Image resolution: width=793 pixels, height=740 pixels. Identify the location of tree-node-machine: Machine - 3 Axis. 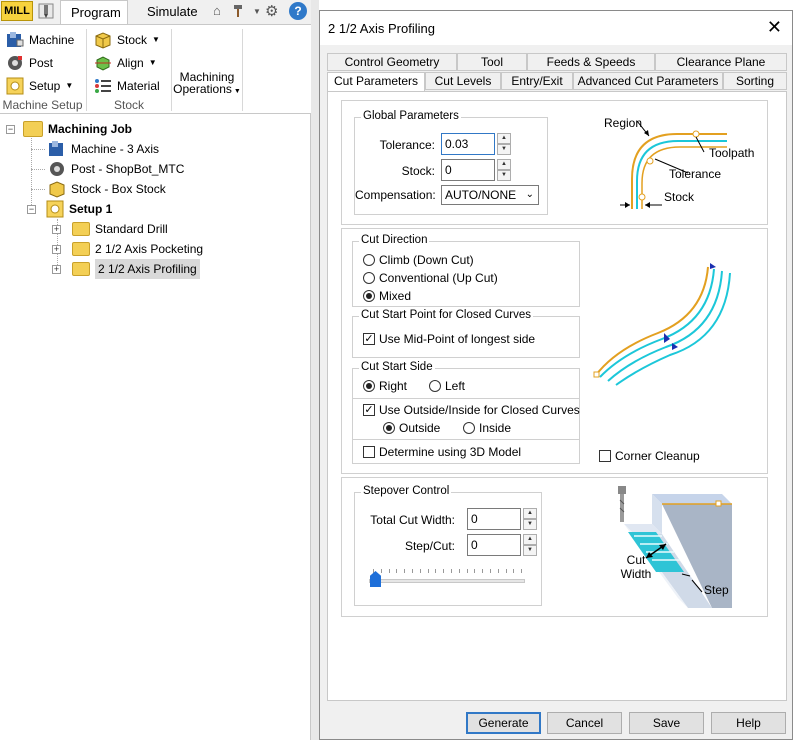
(103, 149).